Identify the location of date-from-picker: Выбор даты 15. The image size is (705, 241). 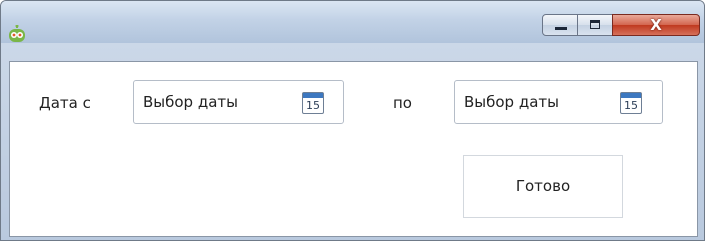
(238, 102).